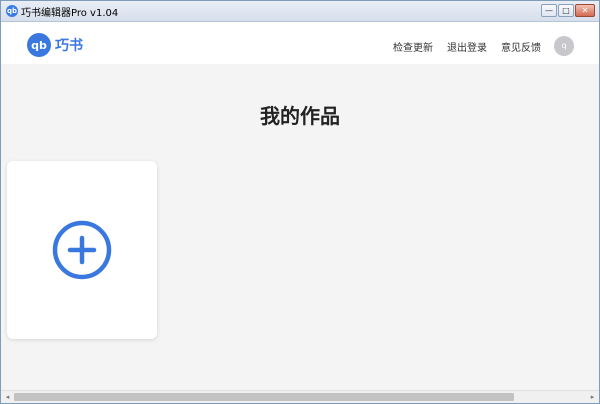 This screenshot has width=600, height=404. What do you see at coordinates (7, 397) in the screenshot?
I see `scroll-left-icon: ◂` at bounding box center [7, 397].